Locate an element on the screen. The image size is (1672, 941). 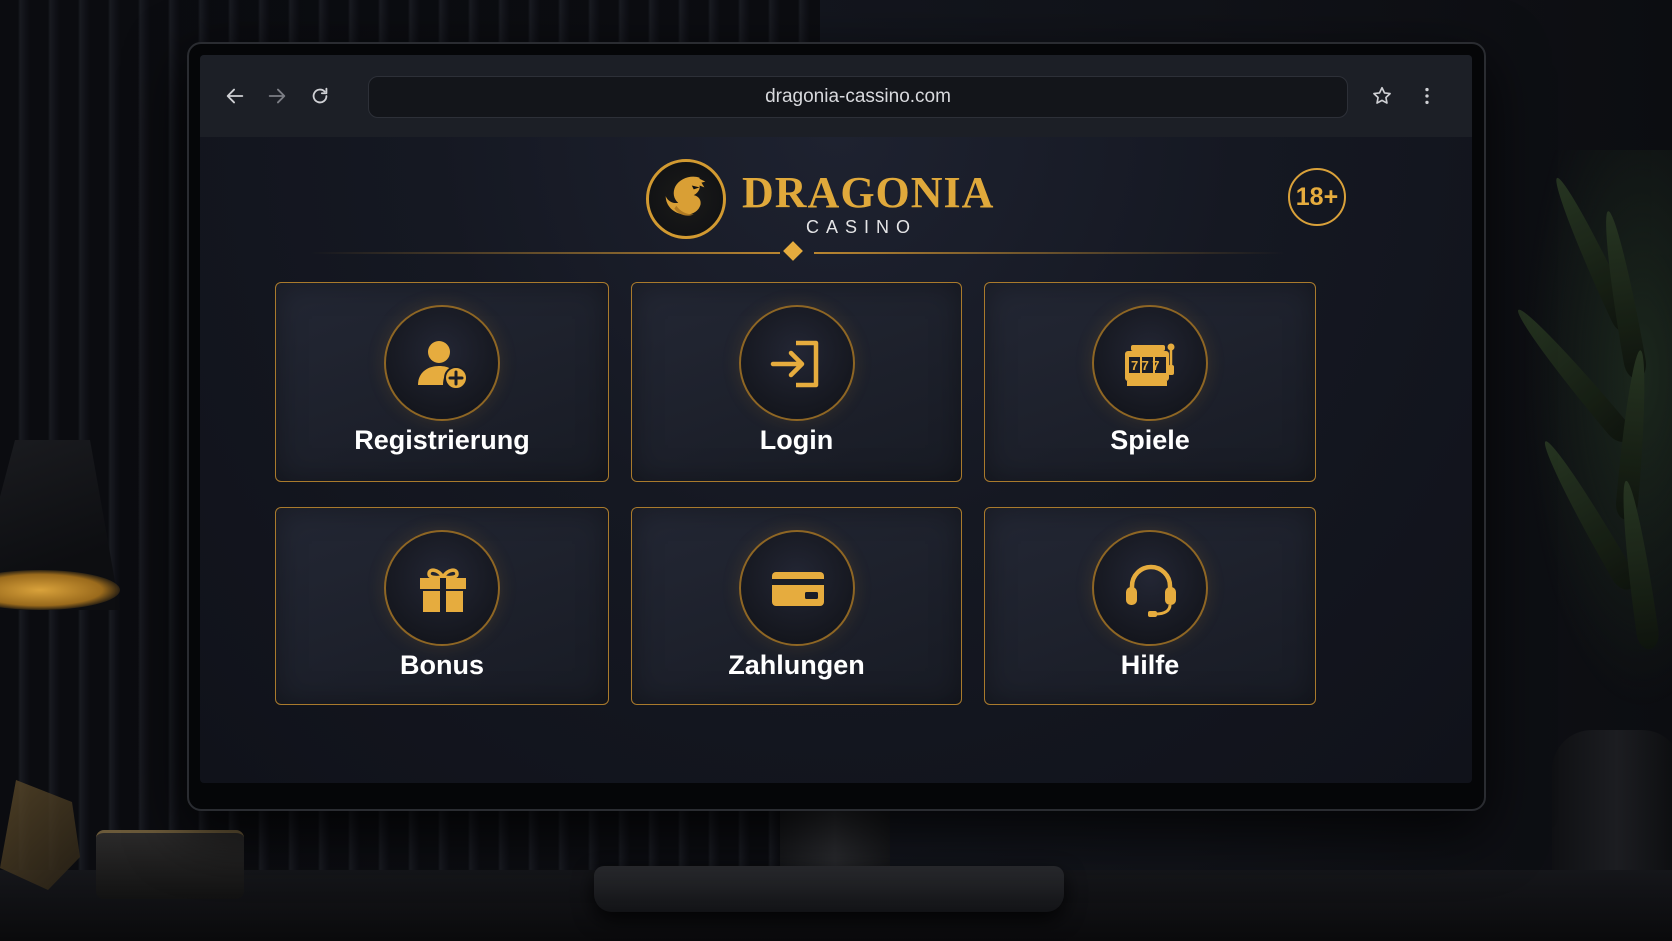
brand-name: DRAGONIA is located at coordinates (868, 192).